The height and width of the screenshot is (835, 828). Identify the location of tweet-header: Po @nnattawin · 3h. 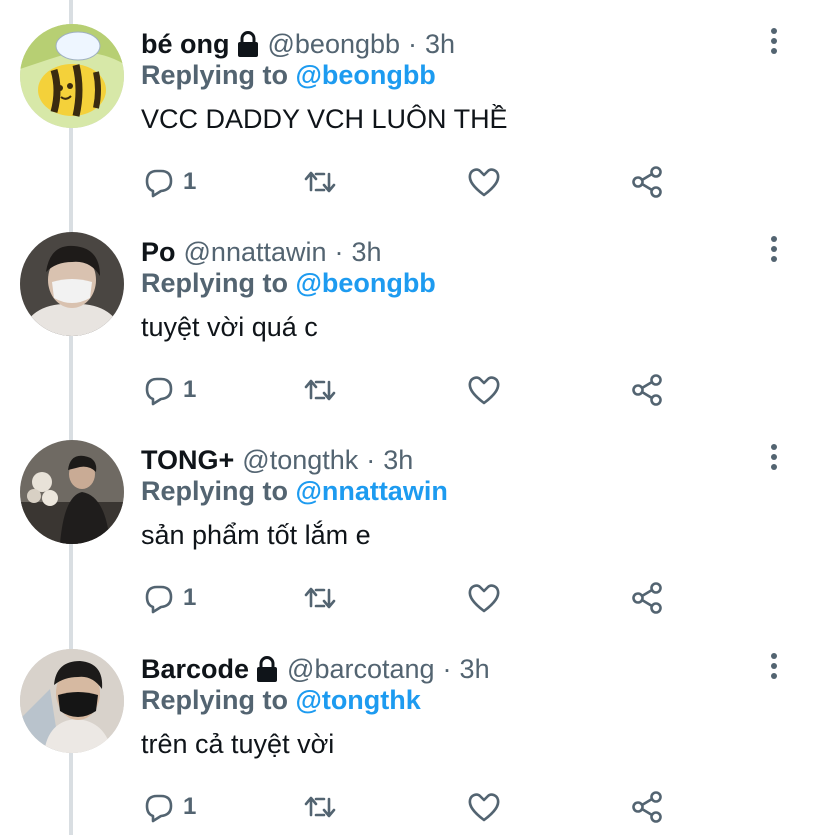
(261, 252).